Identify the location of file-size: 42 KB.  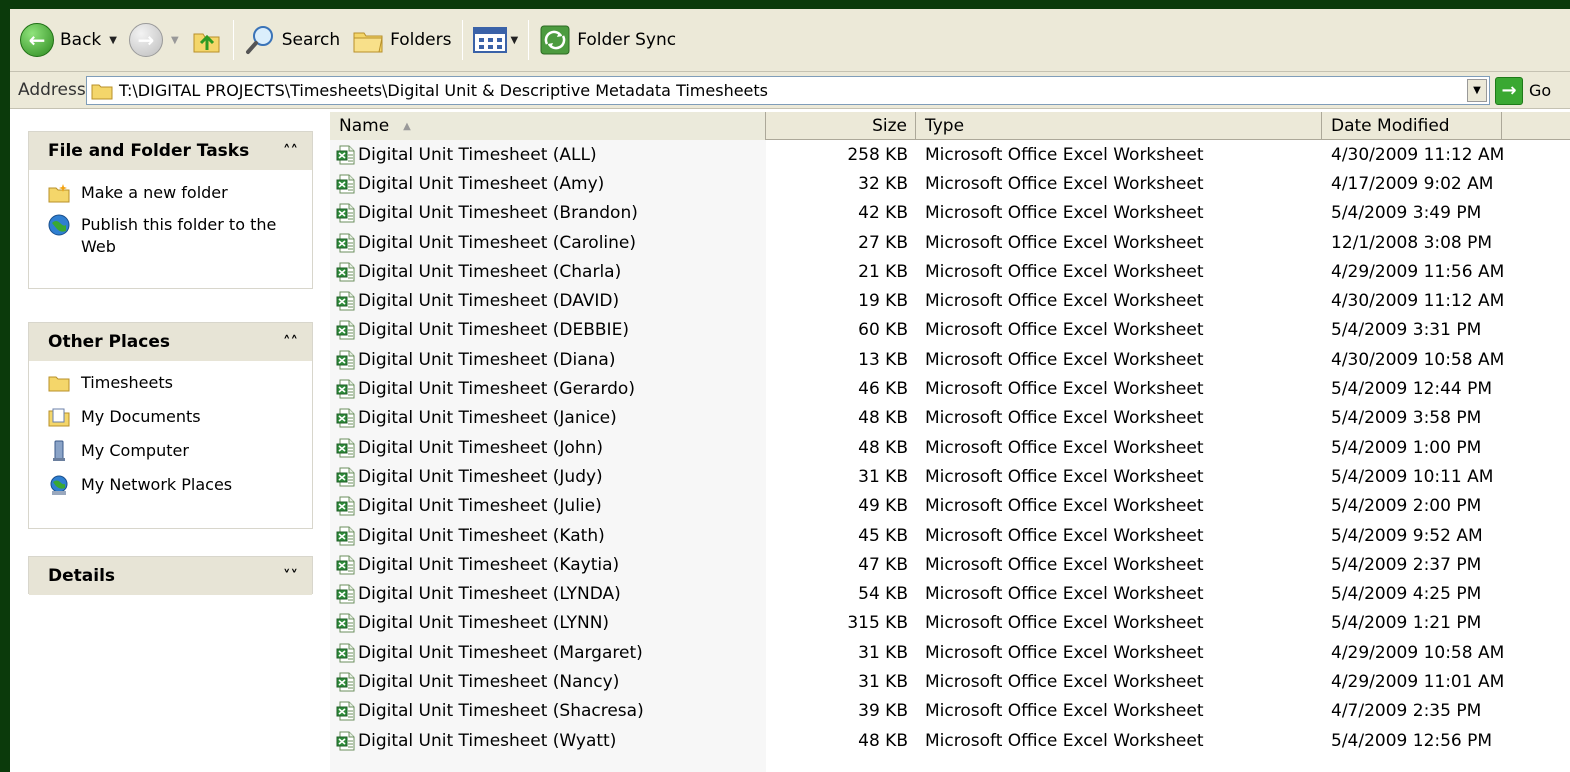
(883, 213).